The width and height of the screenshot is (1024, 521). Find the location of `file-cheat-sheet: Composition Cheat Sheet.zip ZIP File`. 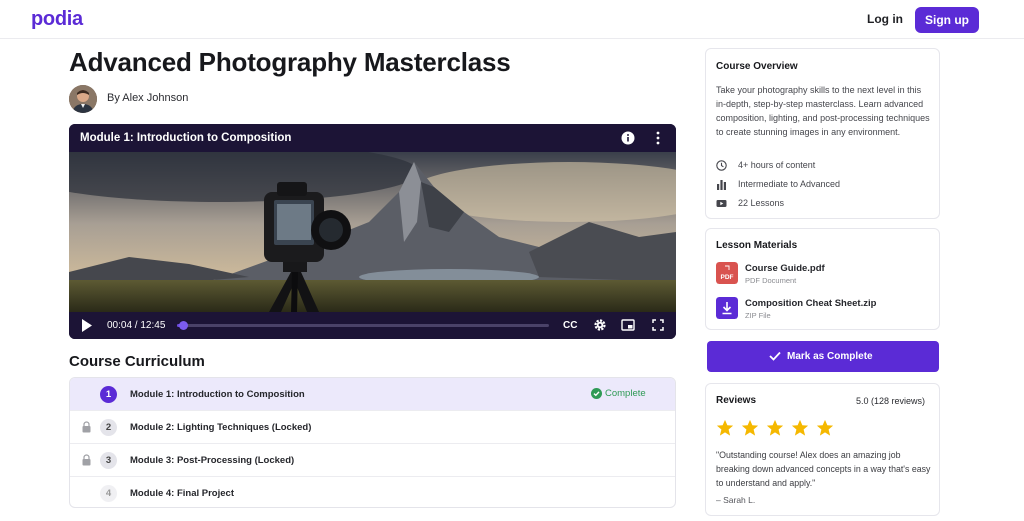

file-cheat-sheet: Composition Cheat Sheet.zip ZIP File is located at coordinates (823, 310).